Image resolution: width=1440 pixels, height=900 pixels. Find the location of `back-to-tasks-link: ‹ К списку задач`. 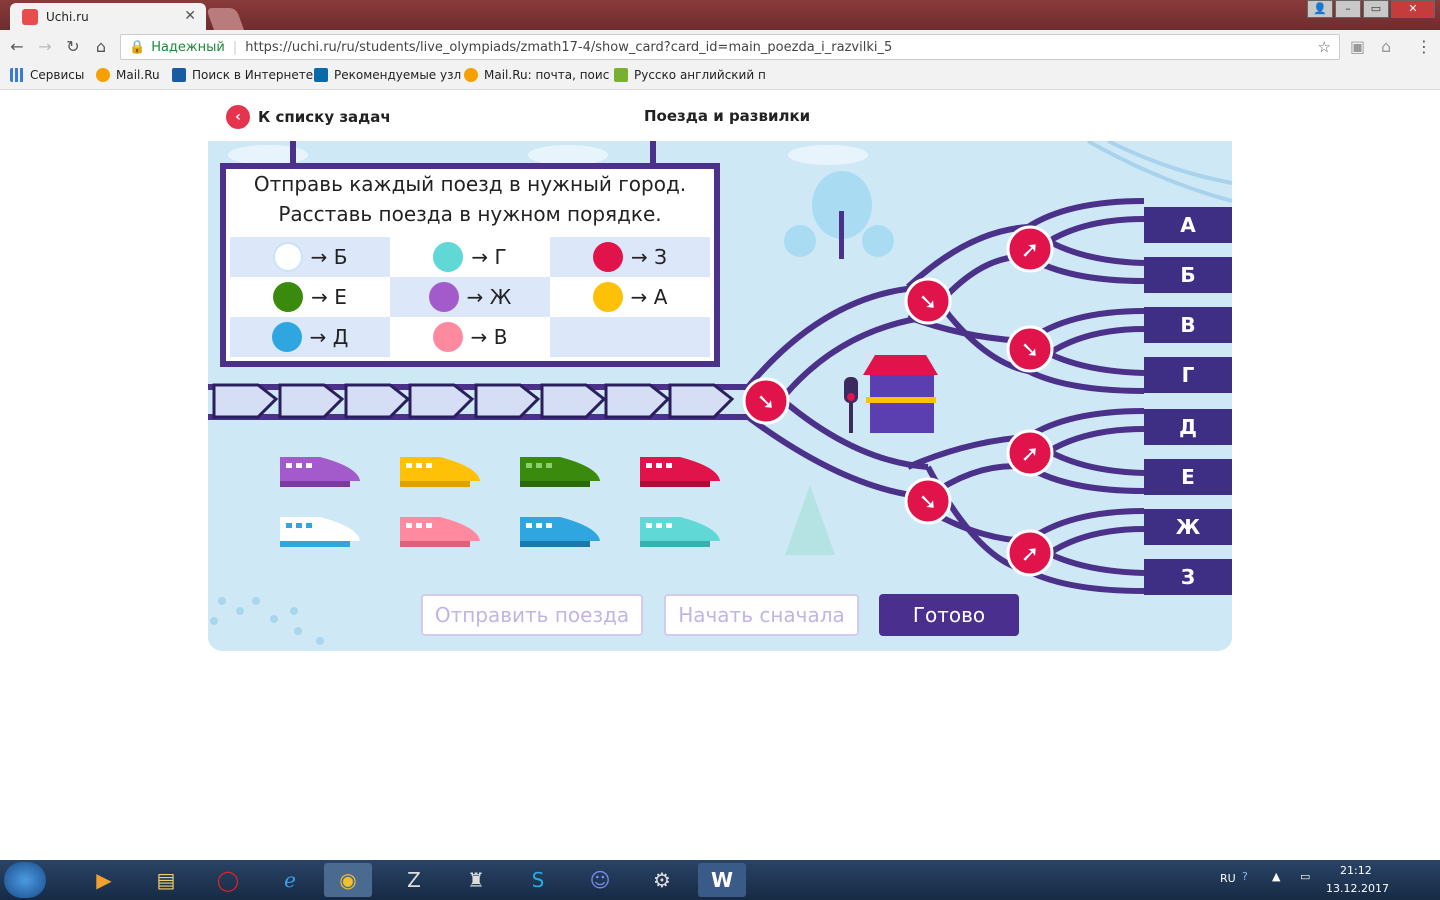

back-to-tasks-link: ‹ К списку задач is located at coordinates (308, 117).